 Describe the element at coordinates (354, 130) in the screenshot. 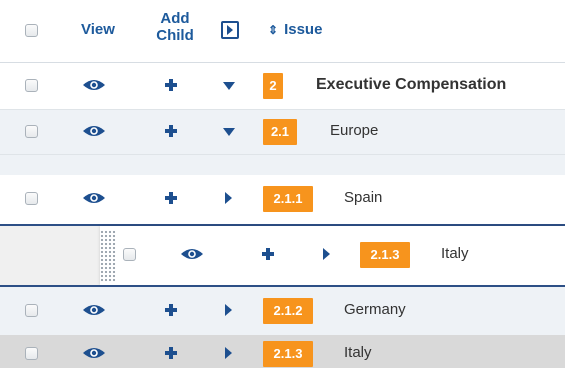

I see `issue-label: Europe` at that location.